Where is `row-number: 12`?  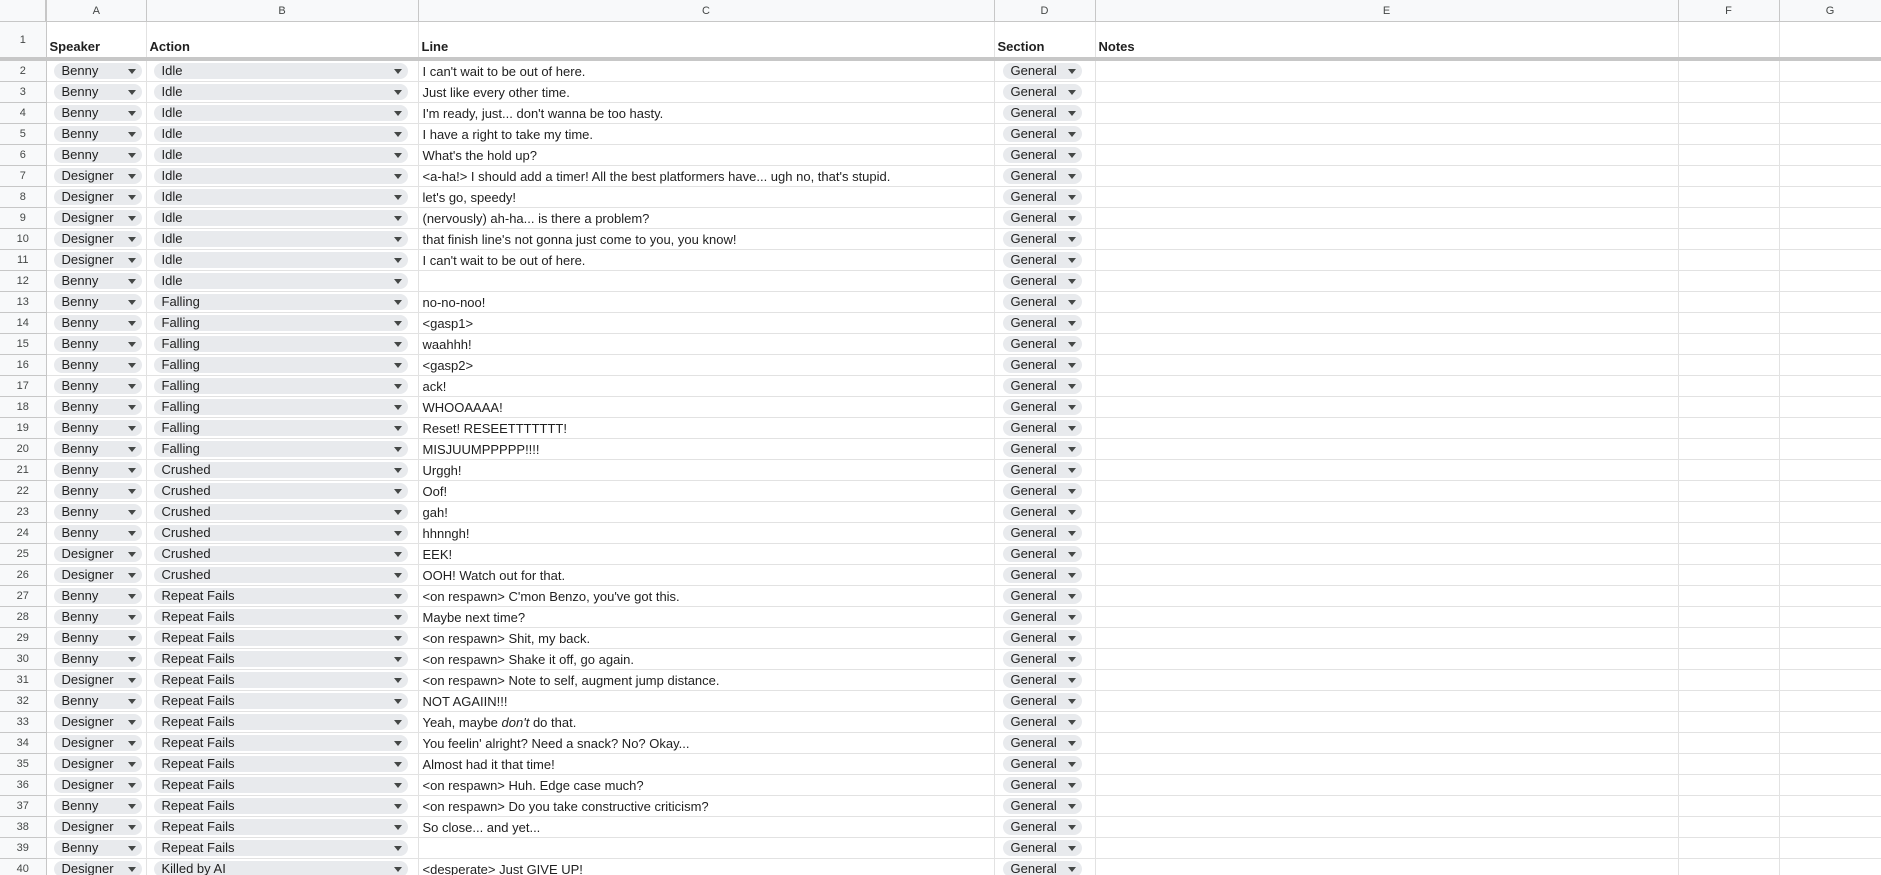 row-number: 12 is located at coordinates (23, 281).